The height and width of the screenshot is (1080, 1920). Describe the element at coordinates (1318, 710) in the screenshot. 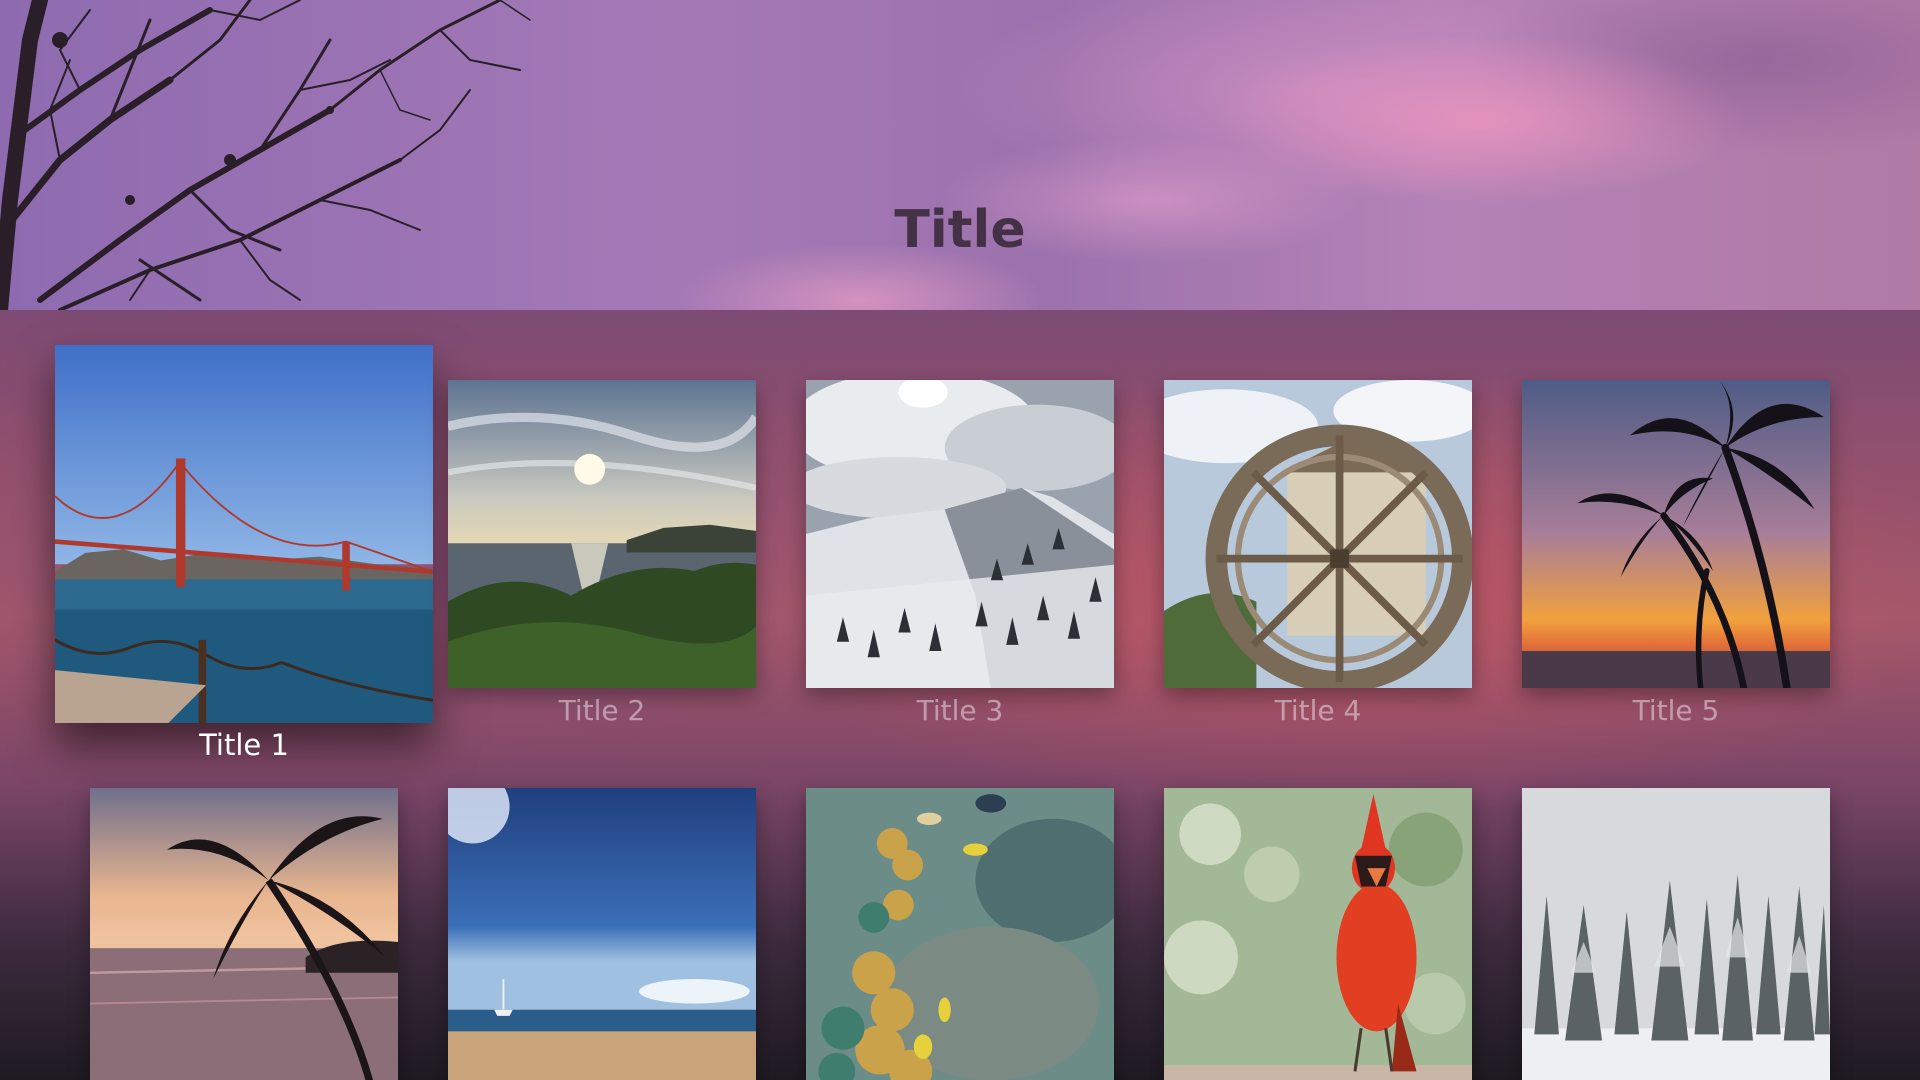

I see `grid-item-label: Title 4` at that location.